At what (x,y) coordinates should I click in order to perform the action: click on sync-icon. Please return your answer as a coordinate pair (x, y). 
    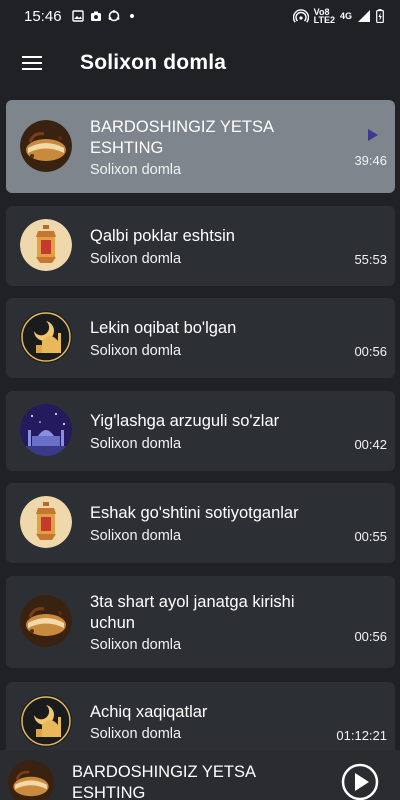
    Looking at the image, I should click on (113, 16).